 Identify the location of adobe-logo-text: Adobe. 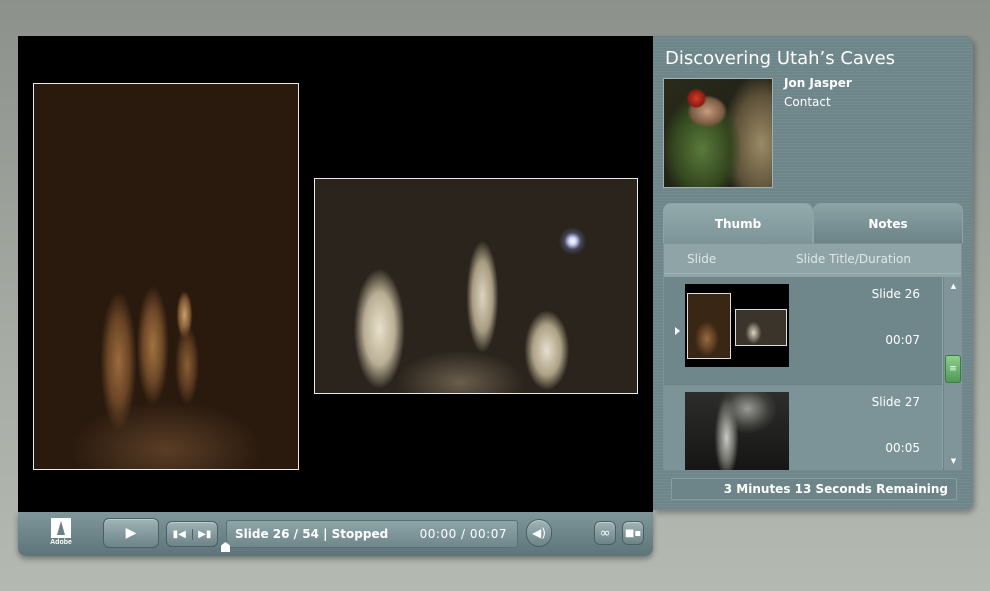
(61, 542).